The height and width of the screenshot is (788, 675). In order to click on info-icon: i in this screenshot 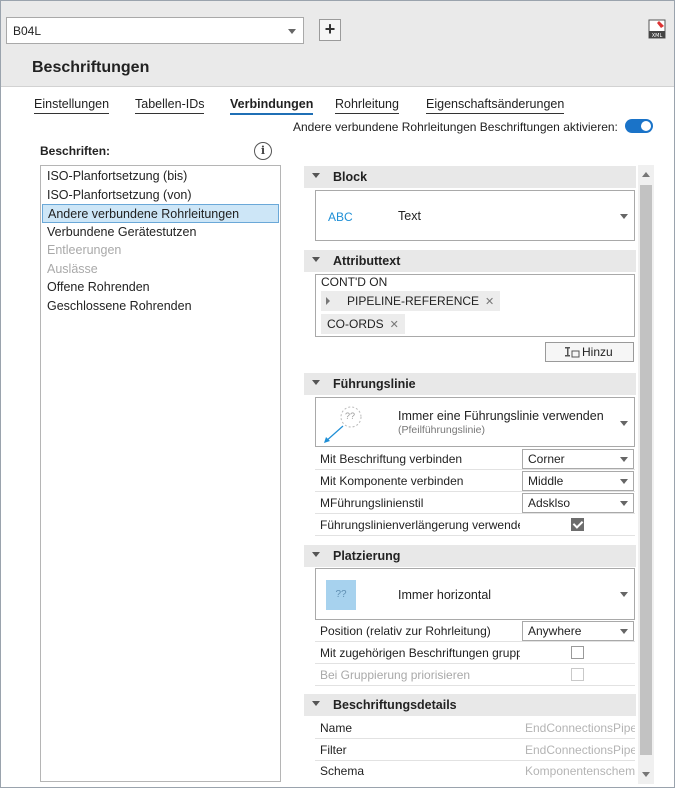, I will do `click(263, 151)`.